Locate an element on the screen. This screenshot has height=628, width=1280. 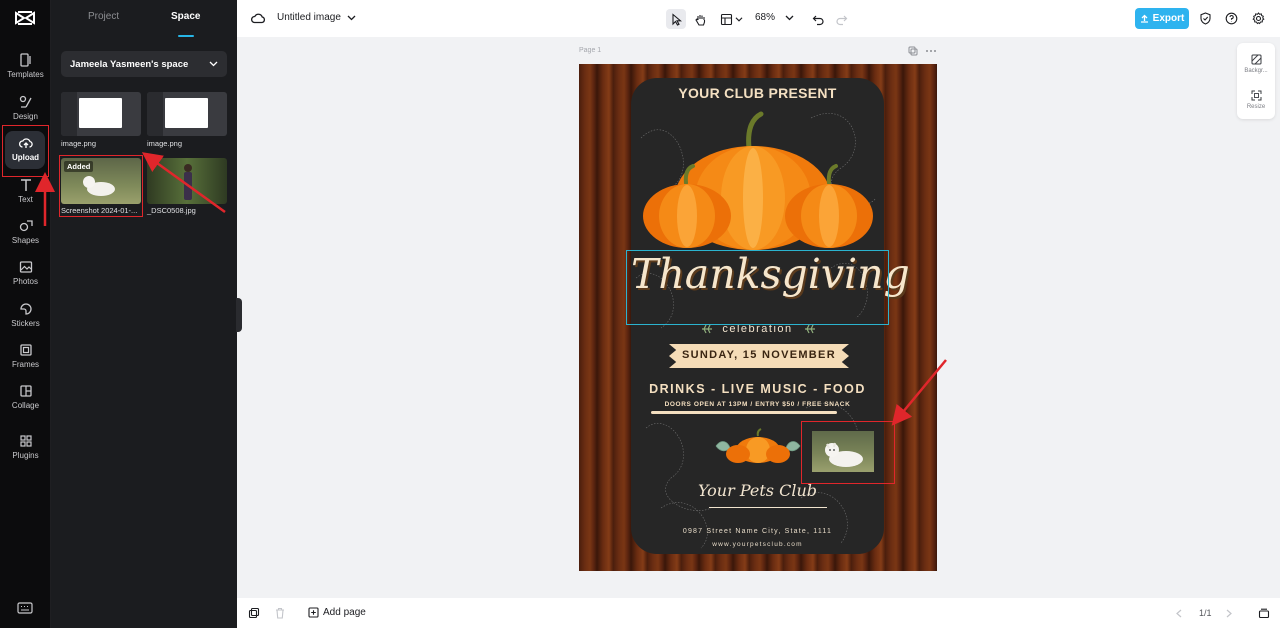
rail-item-design: Design is located at coordinates (25, 108).